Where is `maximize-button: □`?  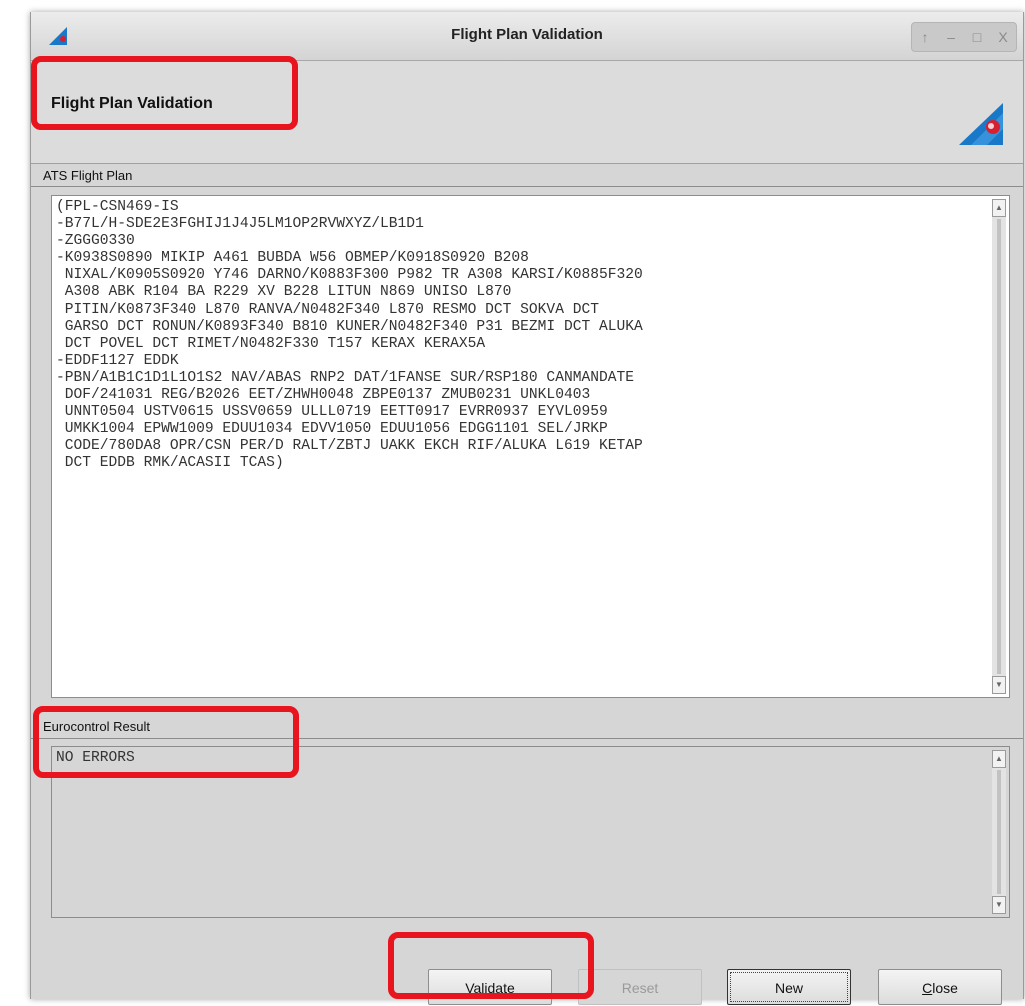
maximize-button: □ is located at coordinates (977, 37).